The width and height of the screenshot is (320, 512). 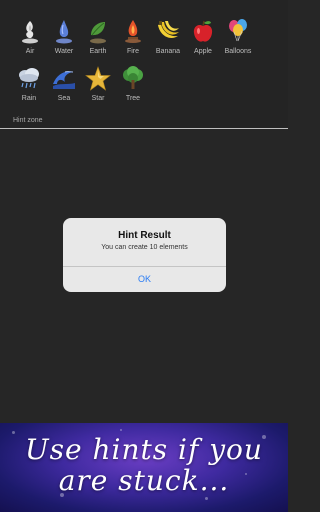 I want to click on element-balloons: Balloons, so click(x=238, y=37).